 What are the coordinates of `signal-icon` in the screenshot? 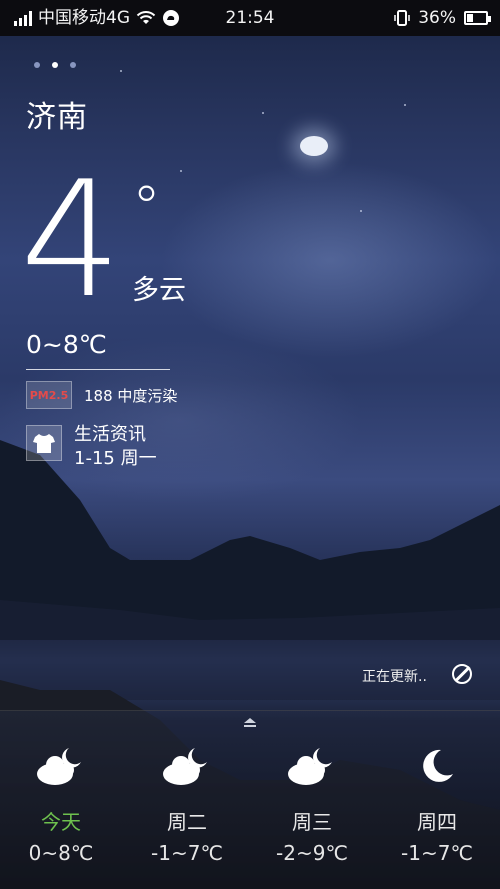 It's located at (23, 18).